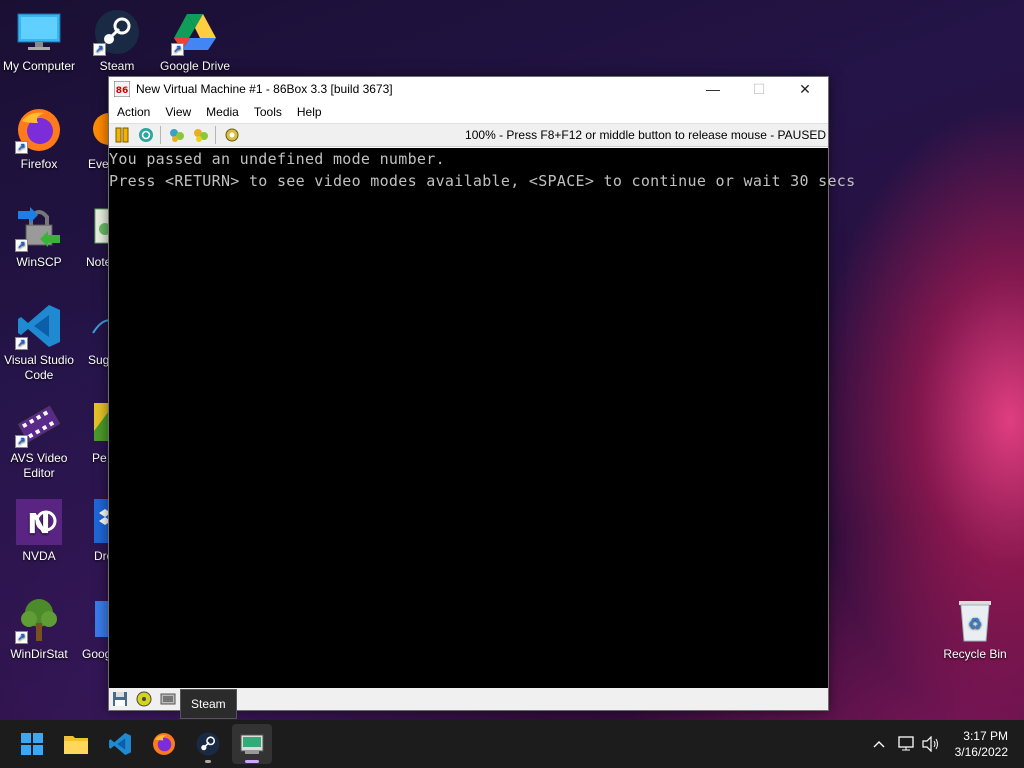 The image size is (1024, 768). I want to click on ctrl-alt-esc-button, so click(201, 135).